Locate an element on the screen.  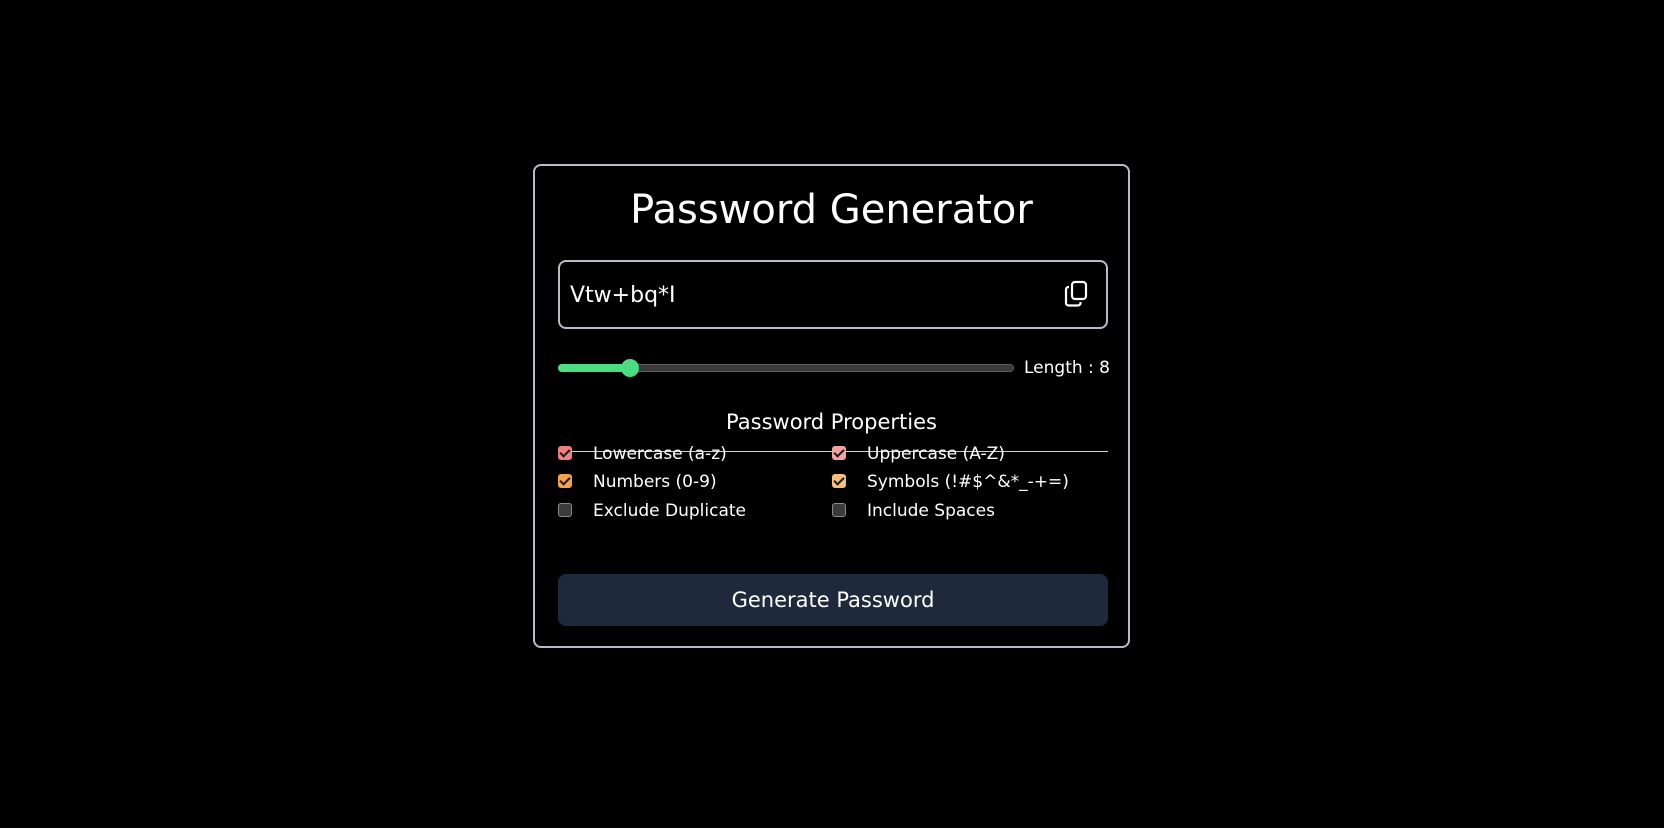
option-label: Numbers (0-9) is located at coordinates (655, 482).